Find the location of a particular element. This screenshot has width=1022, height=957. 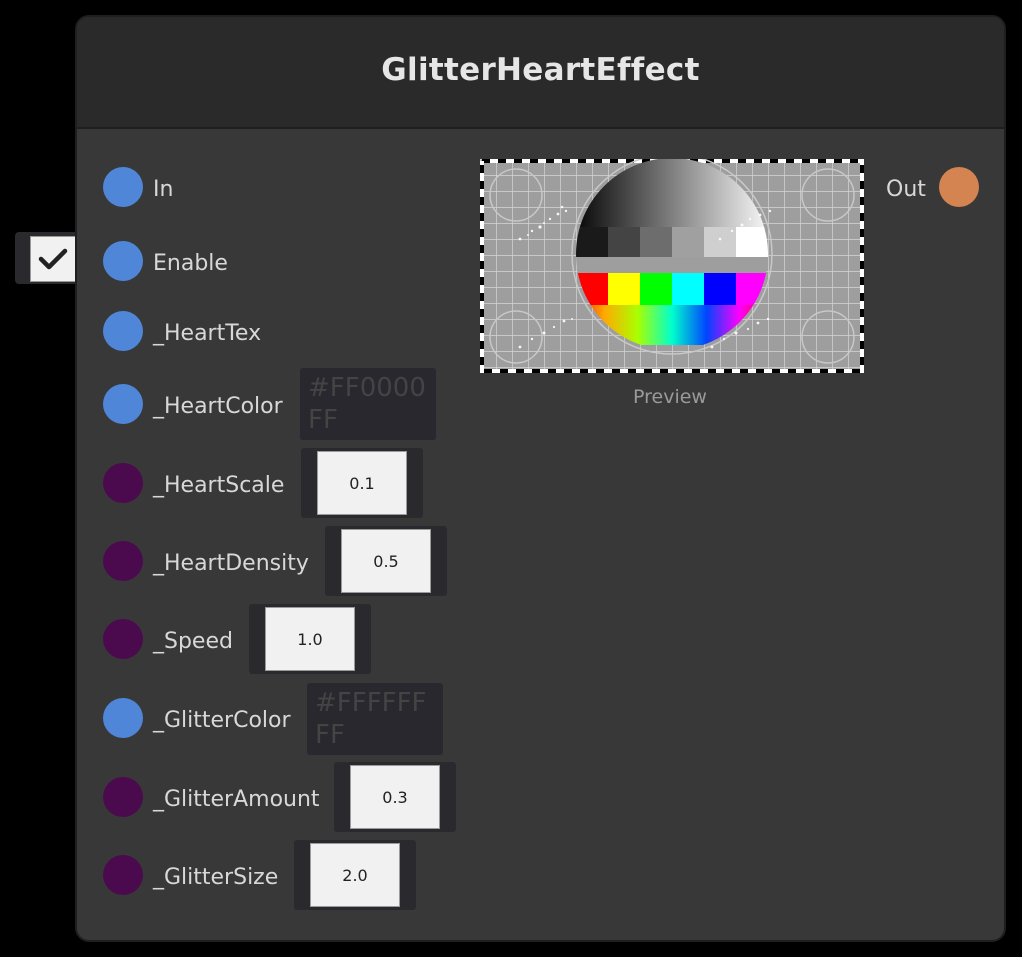

test-pattern-preview is located at coordinates (672, 263).